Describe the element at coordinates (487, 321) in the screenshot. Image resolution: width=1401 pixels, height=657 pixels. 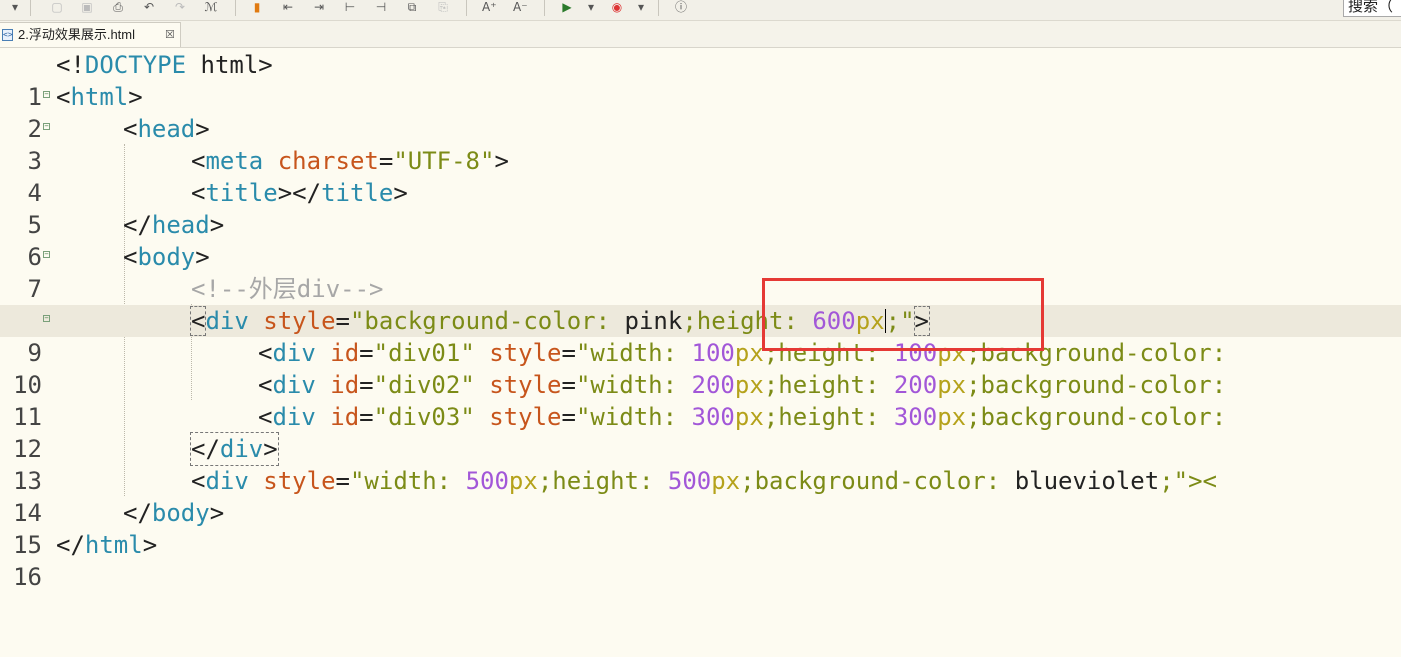
I see `token: "background-color:` at that location.